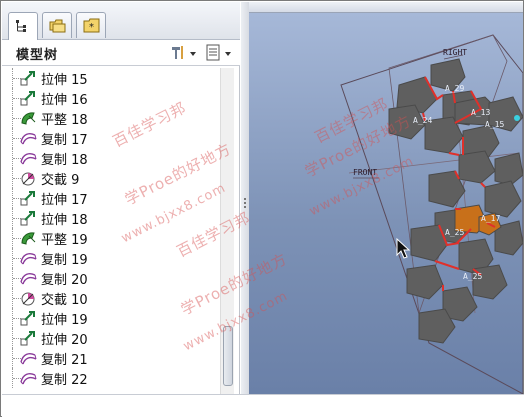 This screenshot has width=524, height=417. Describe the element at coordinates (64, 280) in the screenshot. I see `tree-item-label: 复制 20` at that location.